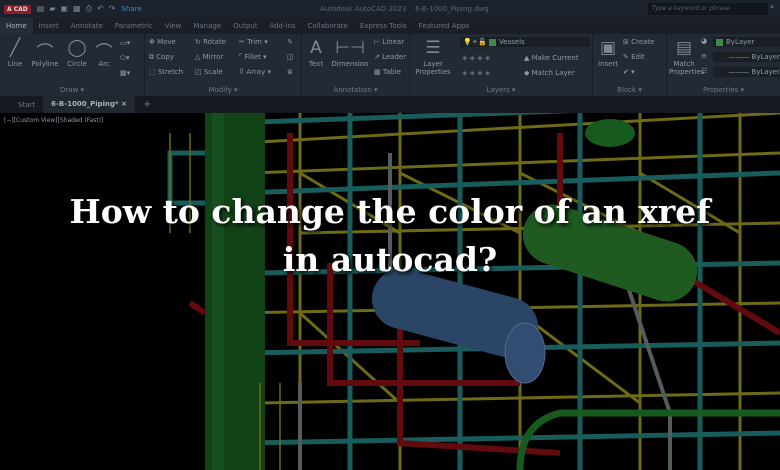 This screenshot has height=470, width=780. I want to click on new-icon: ▤, so click(41, 9).